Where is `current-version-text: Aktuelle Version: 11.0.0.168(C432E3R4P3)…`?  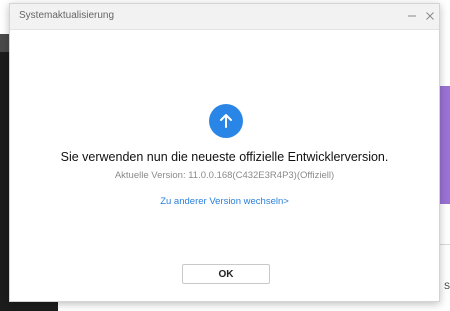 current-version-text: Aktuelle Version: 11.0.0.168(C432E3R4P3)… is located at coordinates (224, 175).